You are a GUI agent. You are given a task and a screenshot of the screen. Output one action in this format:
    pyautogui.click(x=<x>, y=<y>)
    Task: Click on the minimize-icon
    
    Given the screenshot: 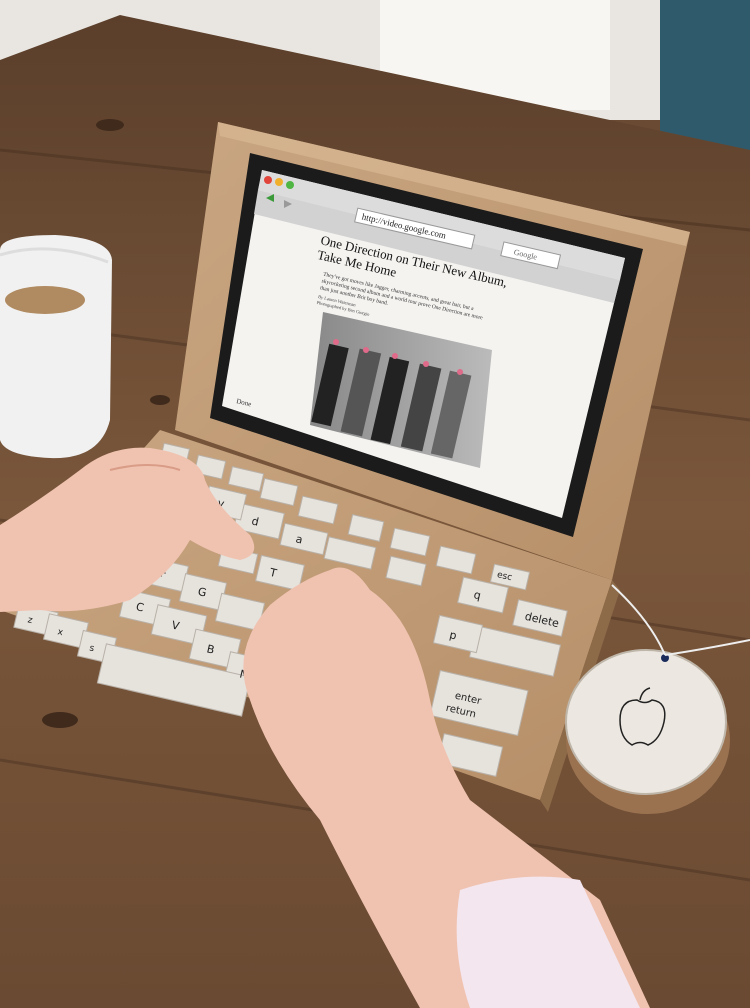 What is the action you would take?
    pyautogui.click(x=279, y=182)
    